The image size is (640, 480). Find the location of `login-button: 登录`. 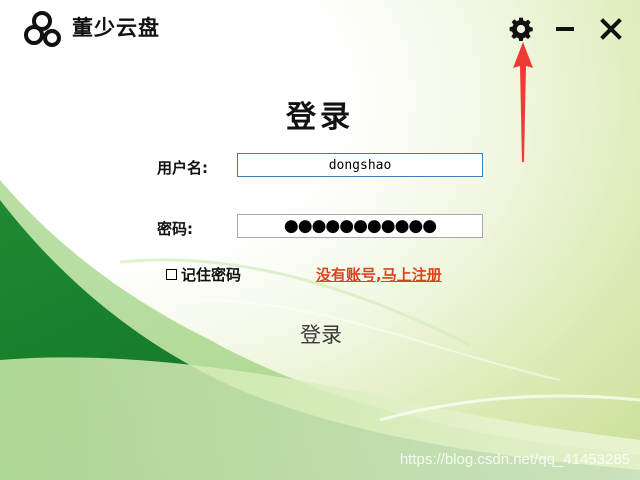

login-button: 登录 is located at coordinates (321, 334).